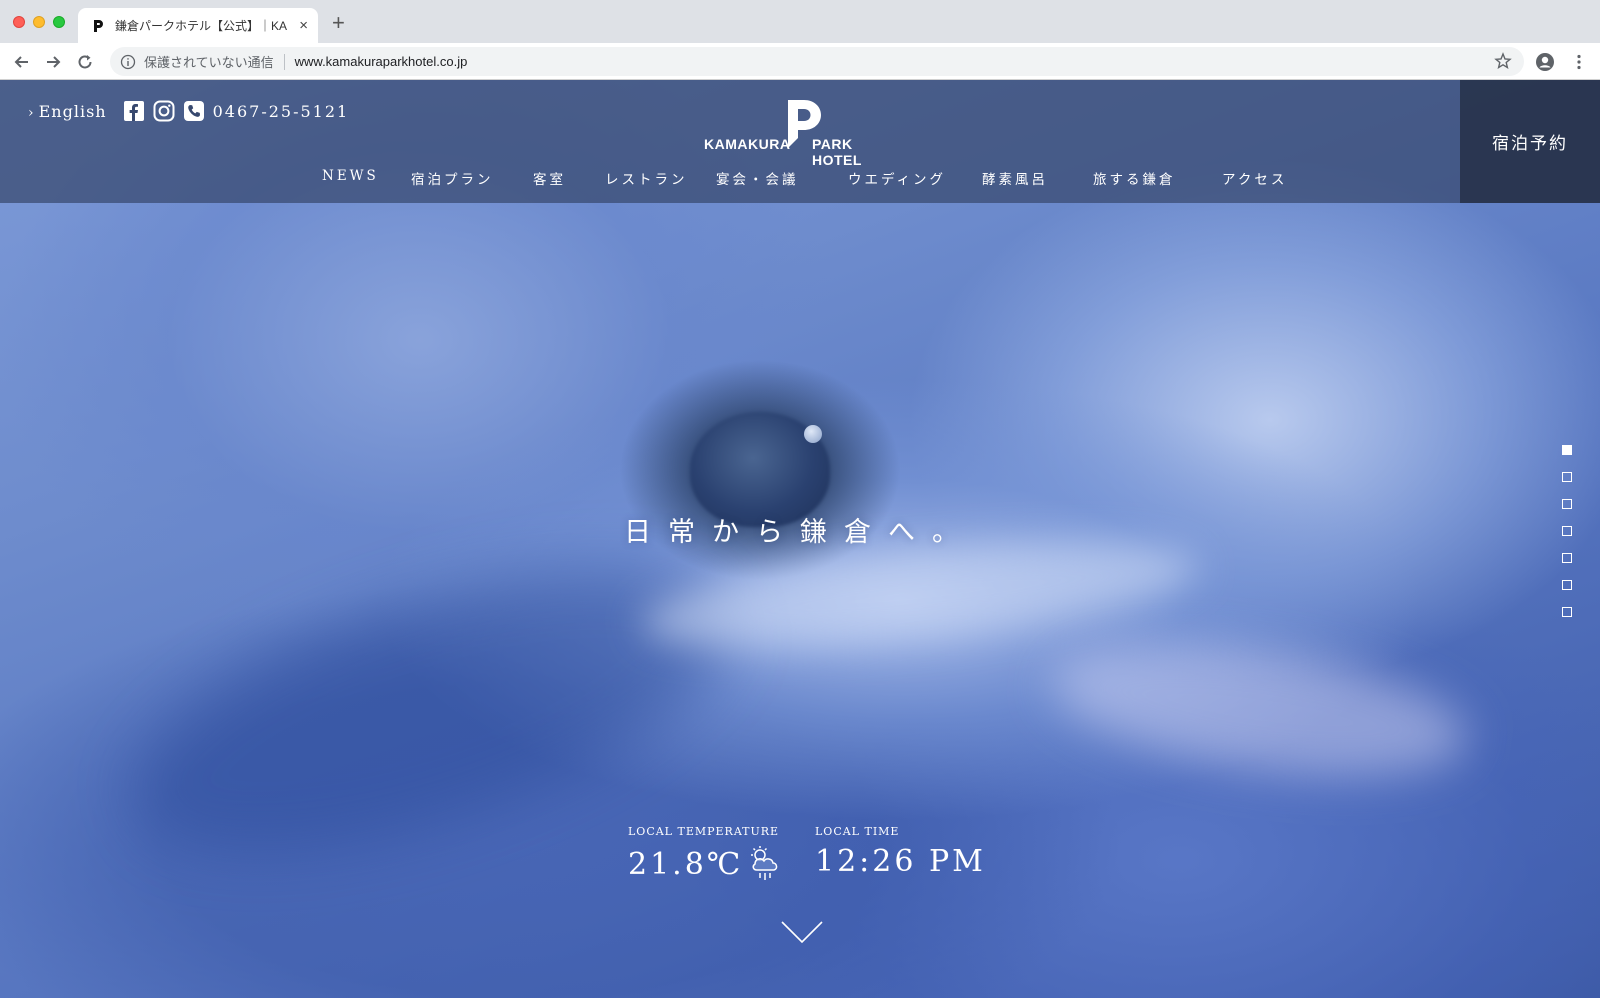 This screenshot has height=998, width=1600. What do you see at coordinates (1568, 539) in the screenshot?
I see `slide-indicators` at bounding box center [1568, 539].